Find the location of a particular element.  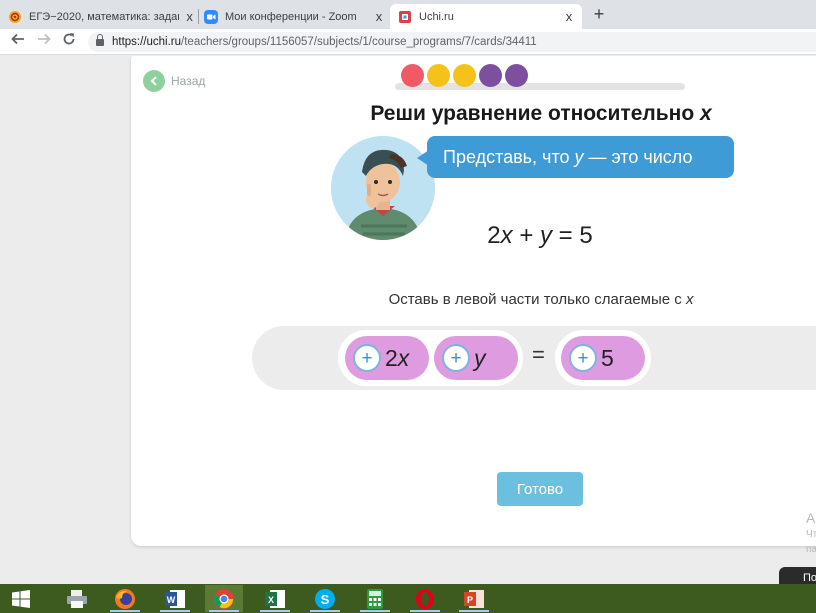

svg-text: X is located at coordinates (271, 600).